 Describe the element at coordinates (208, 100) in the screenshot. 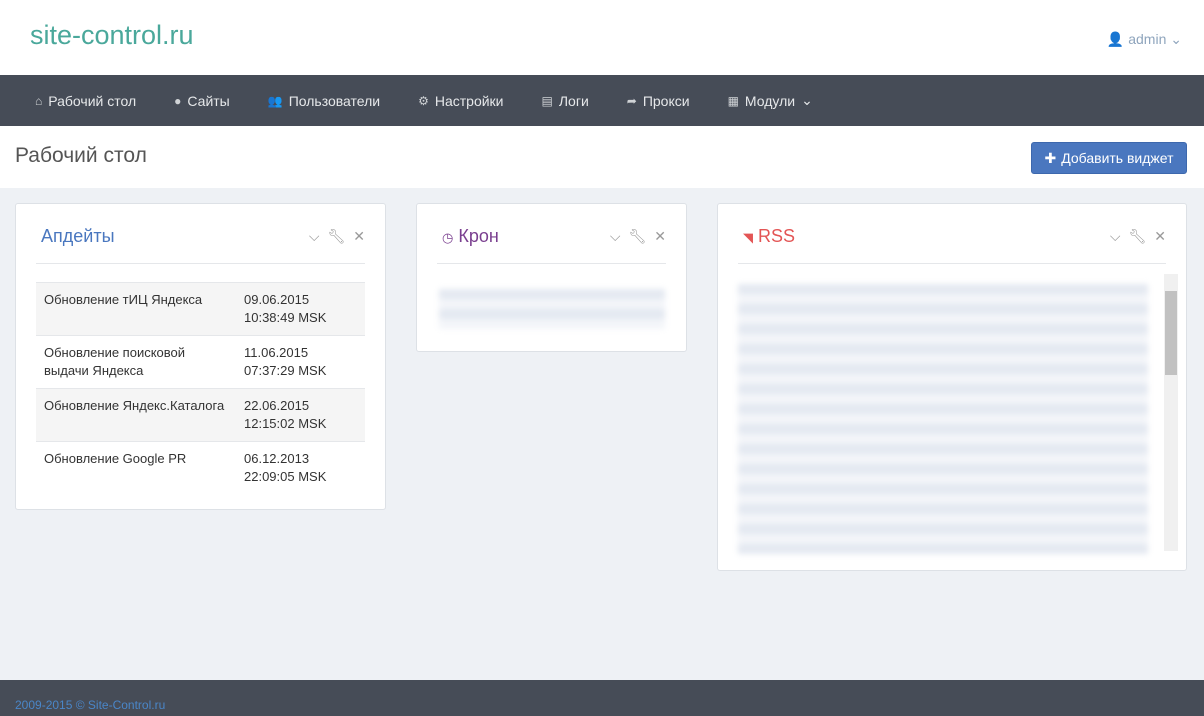

I see `nav-label: Сайты` at that location.